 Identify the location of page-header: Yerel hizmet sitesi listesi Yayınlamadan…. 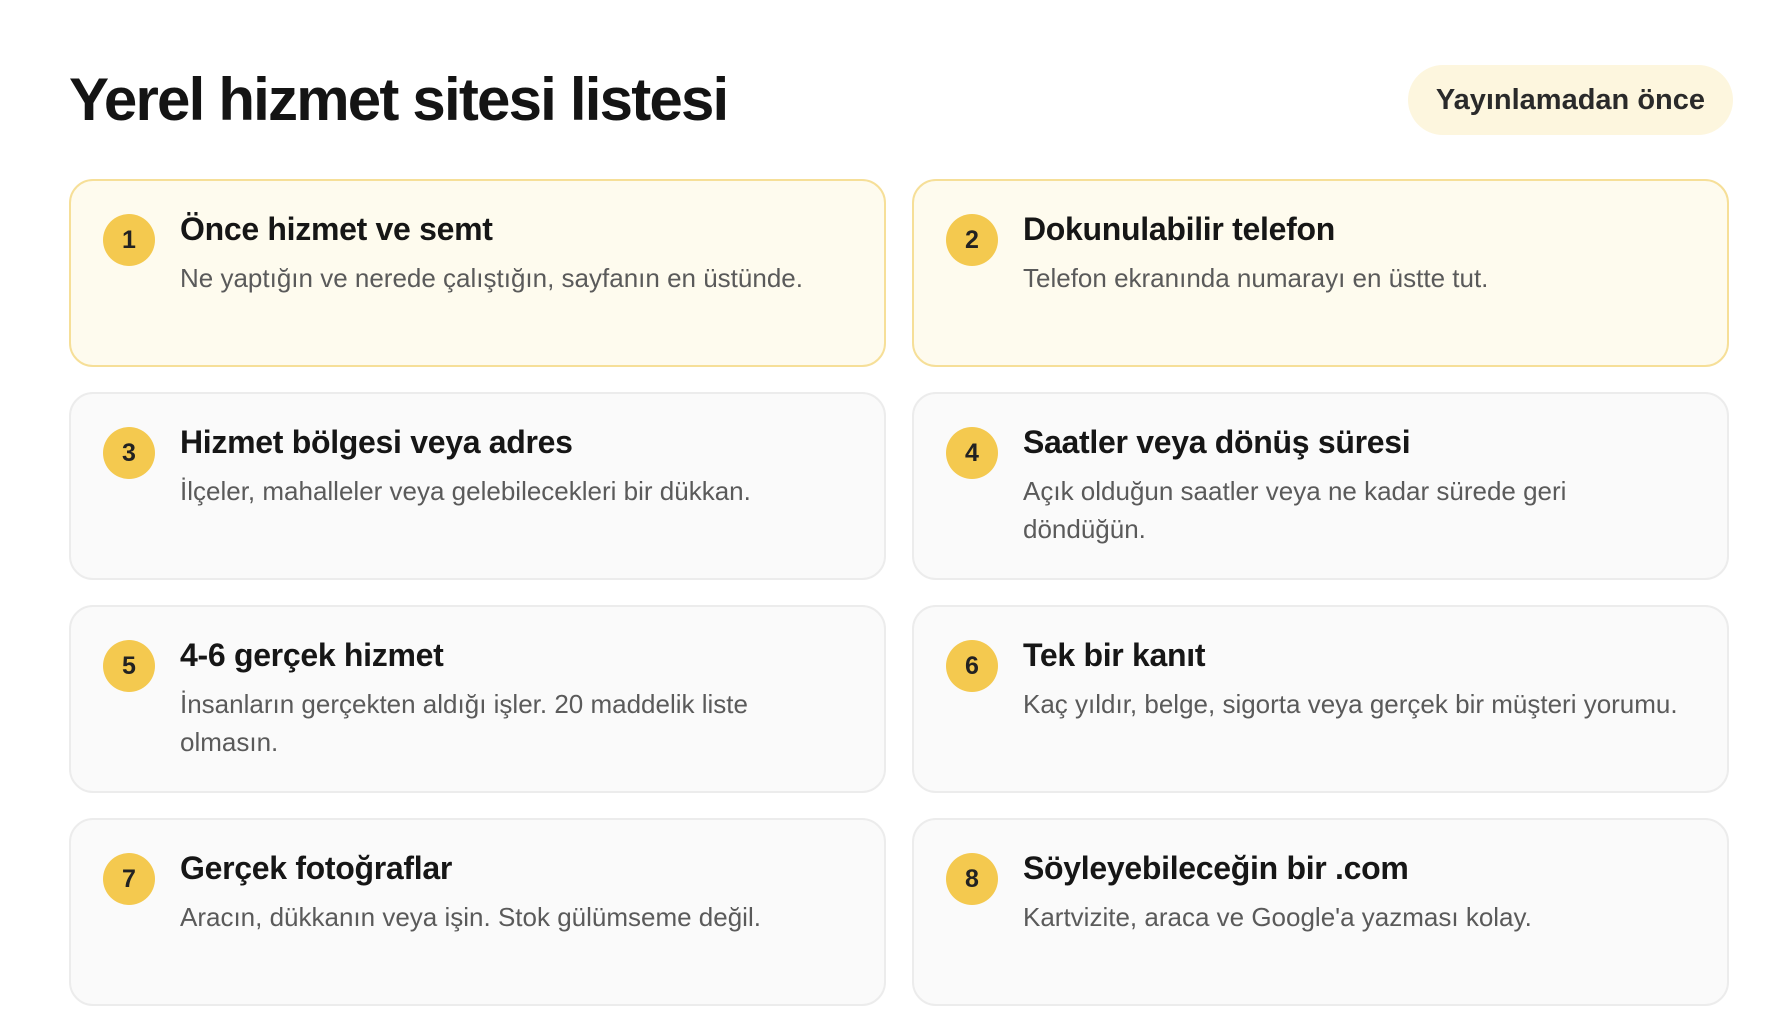
(901, 100).